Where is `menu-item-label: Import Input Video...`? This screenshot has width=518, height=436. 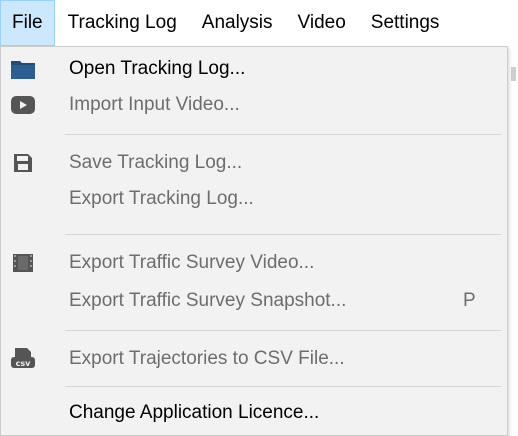
menu-item-label: Import Input Video... is located at coordinates (154, 104).